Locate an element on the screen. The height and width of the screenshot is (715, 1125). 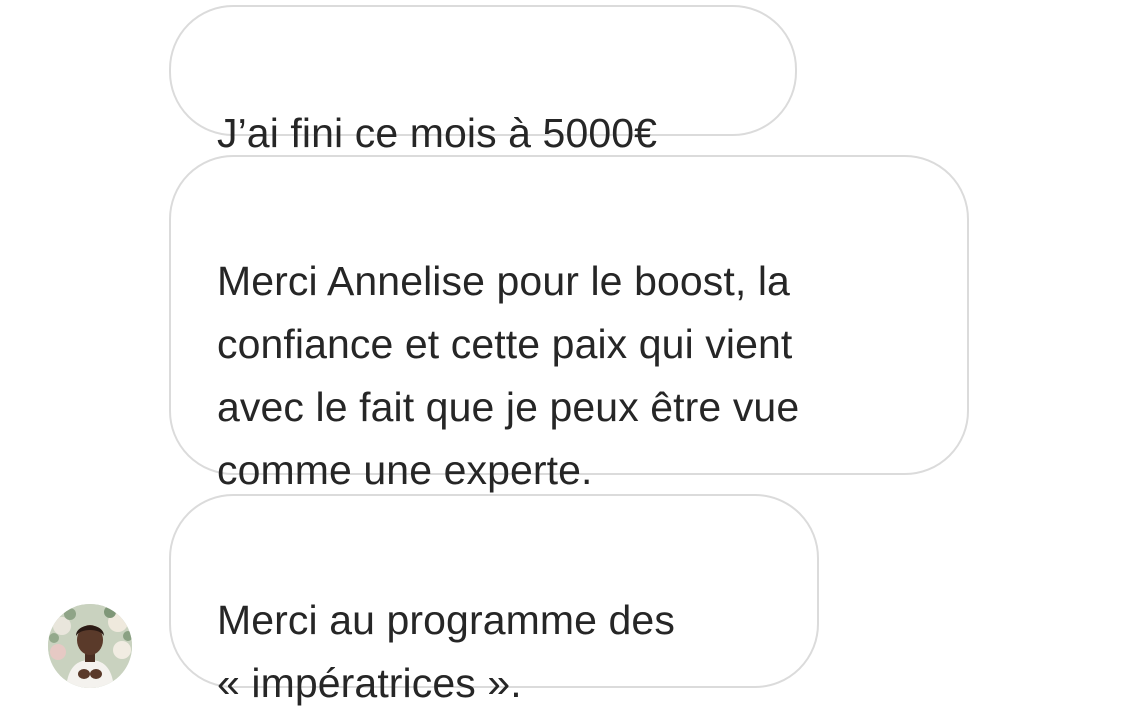
message-text: J’ai fini ce mois à 5000€ is located at coordinates (437, 133).